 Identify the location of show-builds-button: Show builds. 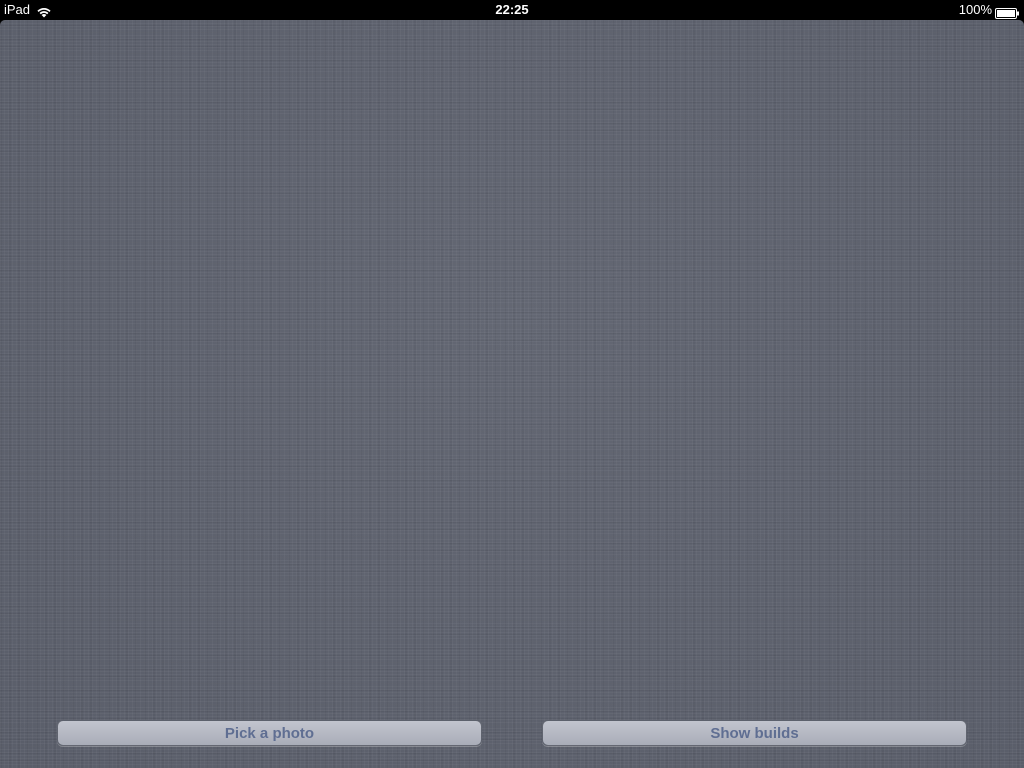
(754, 733).